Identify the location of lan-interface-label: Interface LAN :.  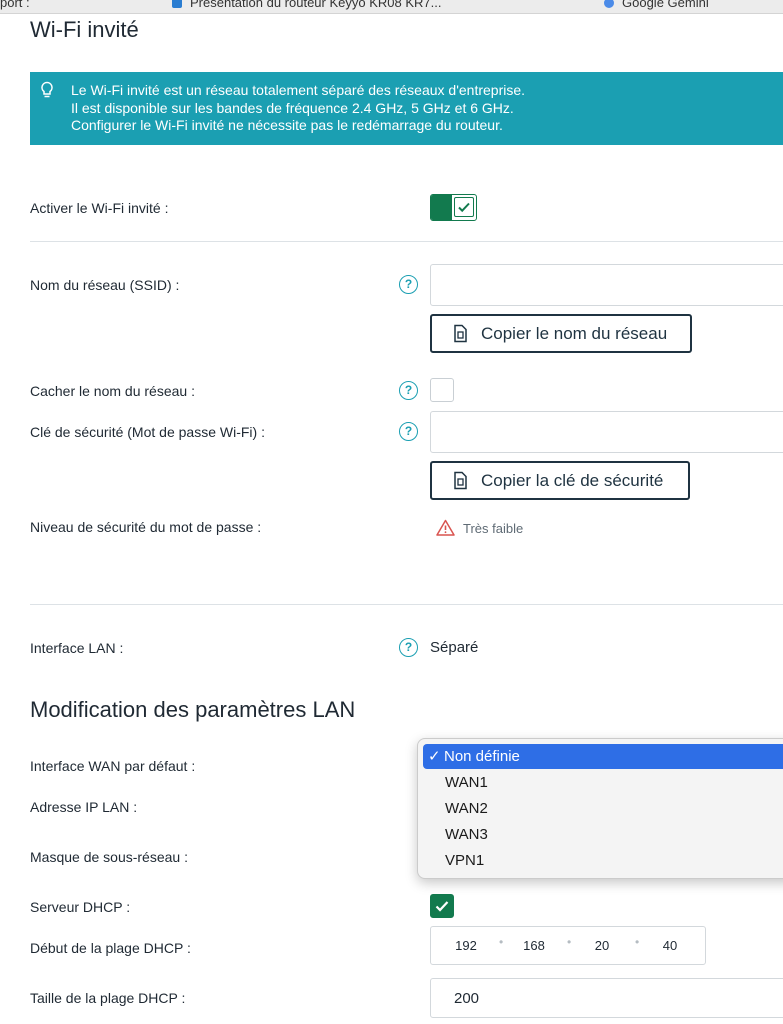
(77, 648).